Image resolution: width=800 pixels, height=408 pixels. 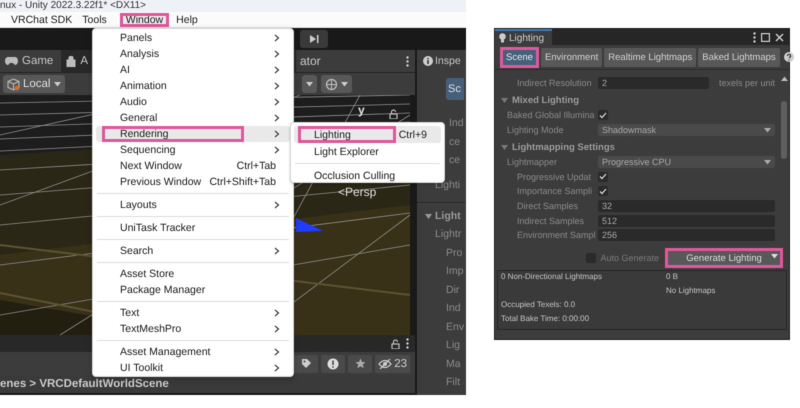 I want to click on menu-item: Analysis, so click(x=193, y=54).